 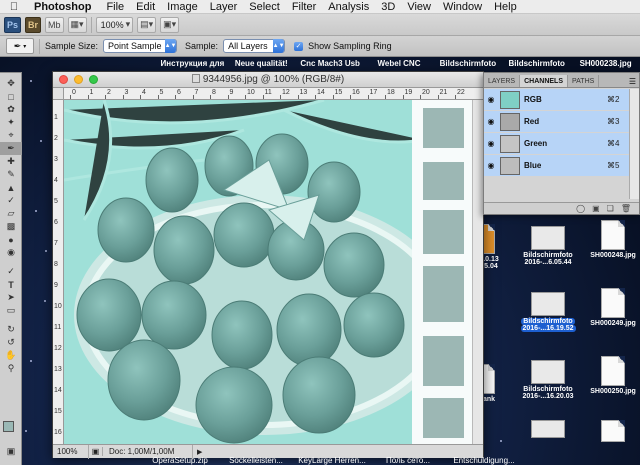 What do you see at coordinates (264, 7) in the screenshot?
I see `menu-select: Select` at bounding box center [264, 7].